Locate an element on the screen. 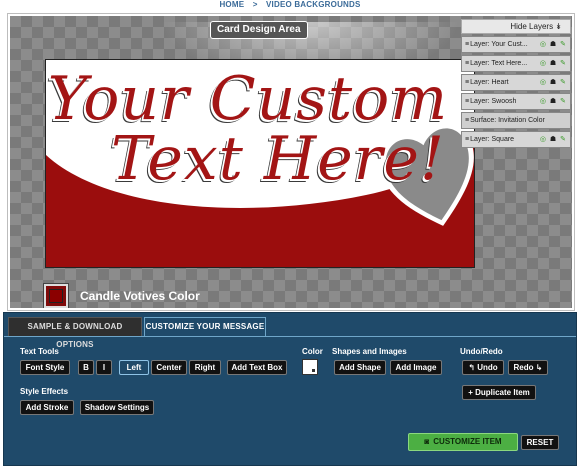 The image size is (580, 469). layer-row-heart: ≡Layer: Heart ◎ ☗ ✎ is located at coordinates (516, 82).